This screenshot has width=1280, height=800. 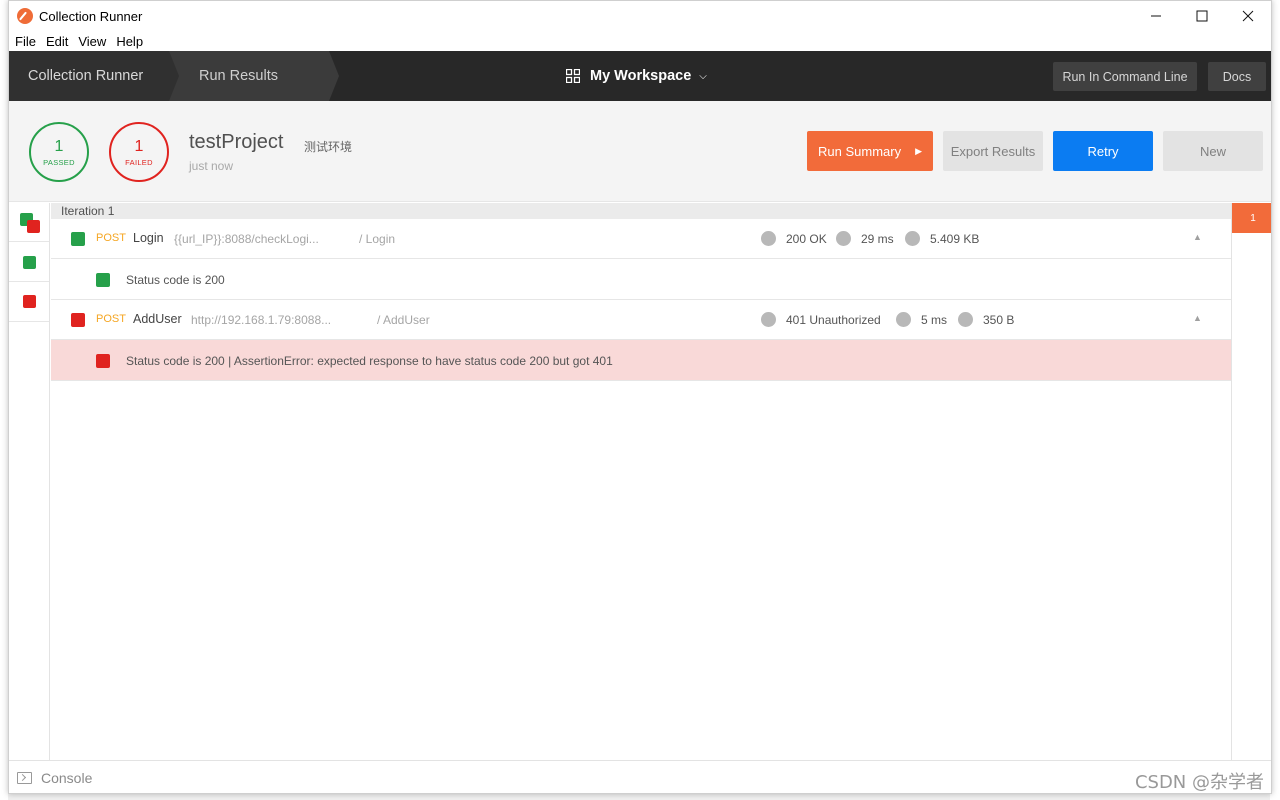 What do you see at coordinates (66, 778) in the screenshot?
I see `console-button: Console` at bounding box center [66, 778].